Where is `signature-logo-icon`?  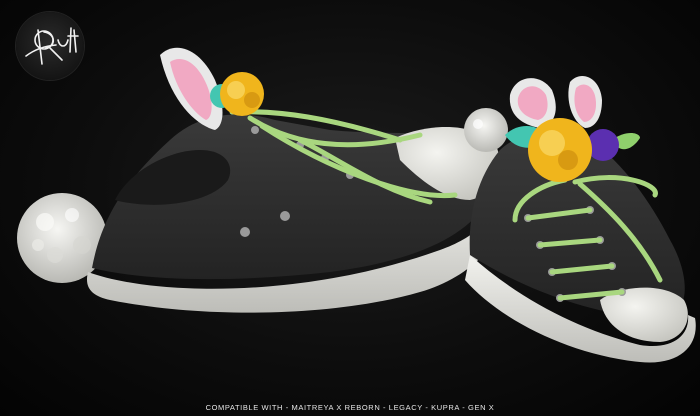
signature-logo-icon is located at coordinates (52, 46).